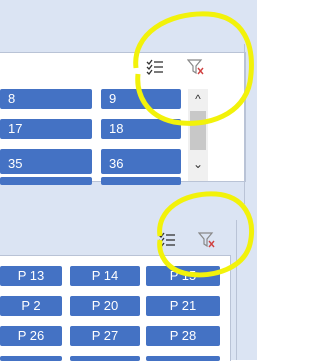  What do you see at coordinates (198, 99) in the screenshot?
I see `scroll-up-button: ^` at bounding box center [198, 99].